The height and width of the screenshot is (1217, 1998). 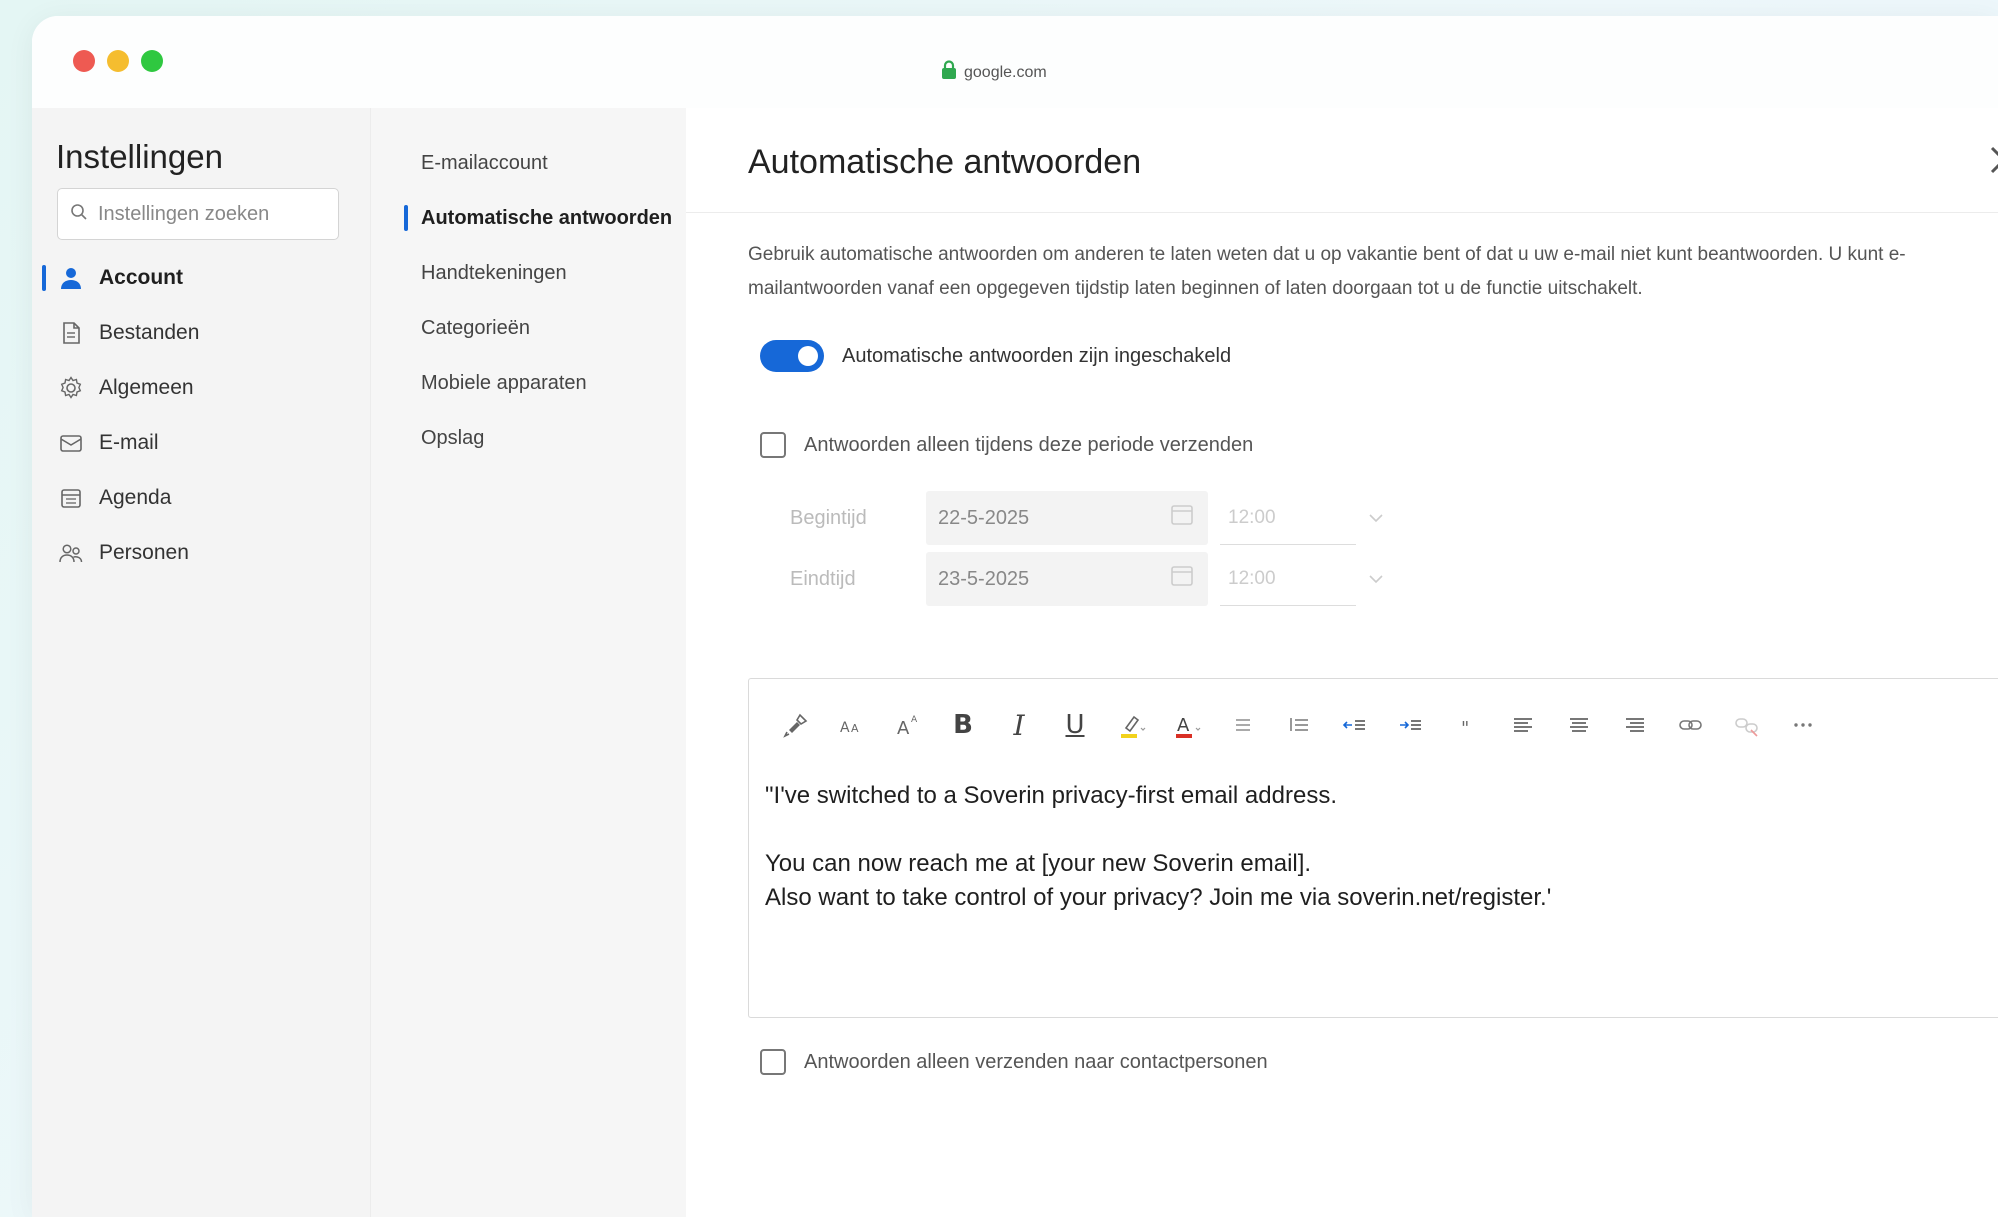 What do you see at coordinates (945, 162) in the screenshot?
I see `page-title: Automatische antwoorden` at bounding box center [945, 162].